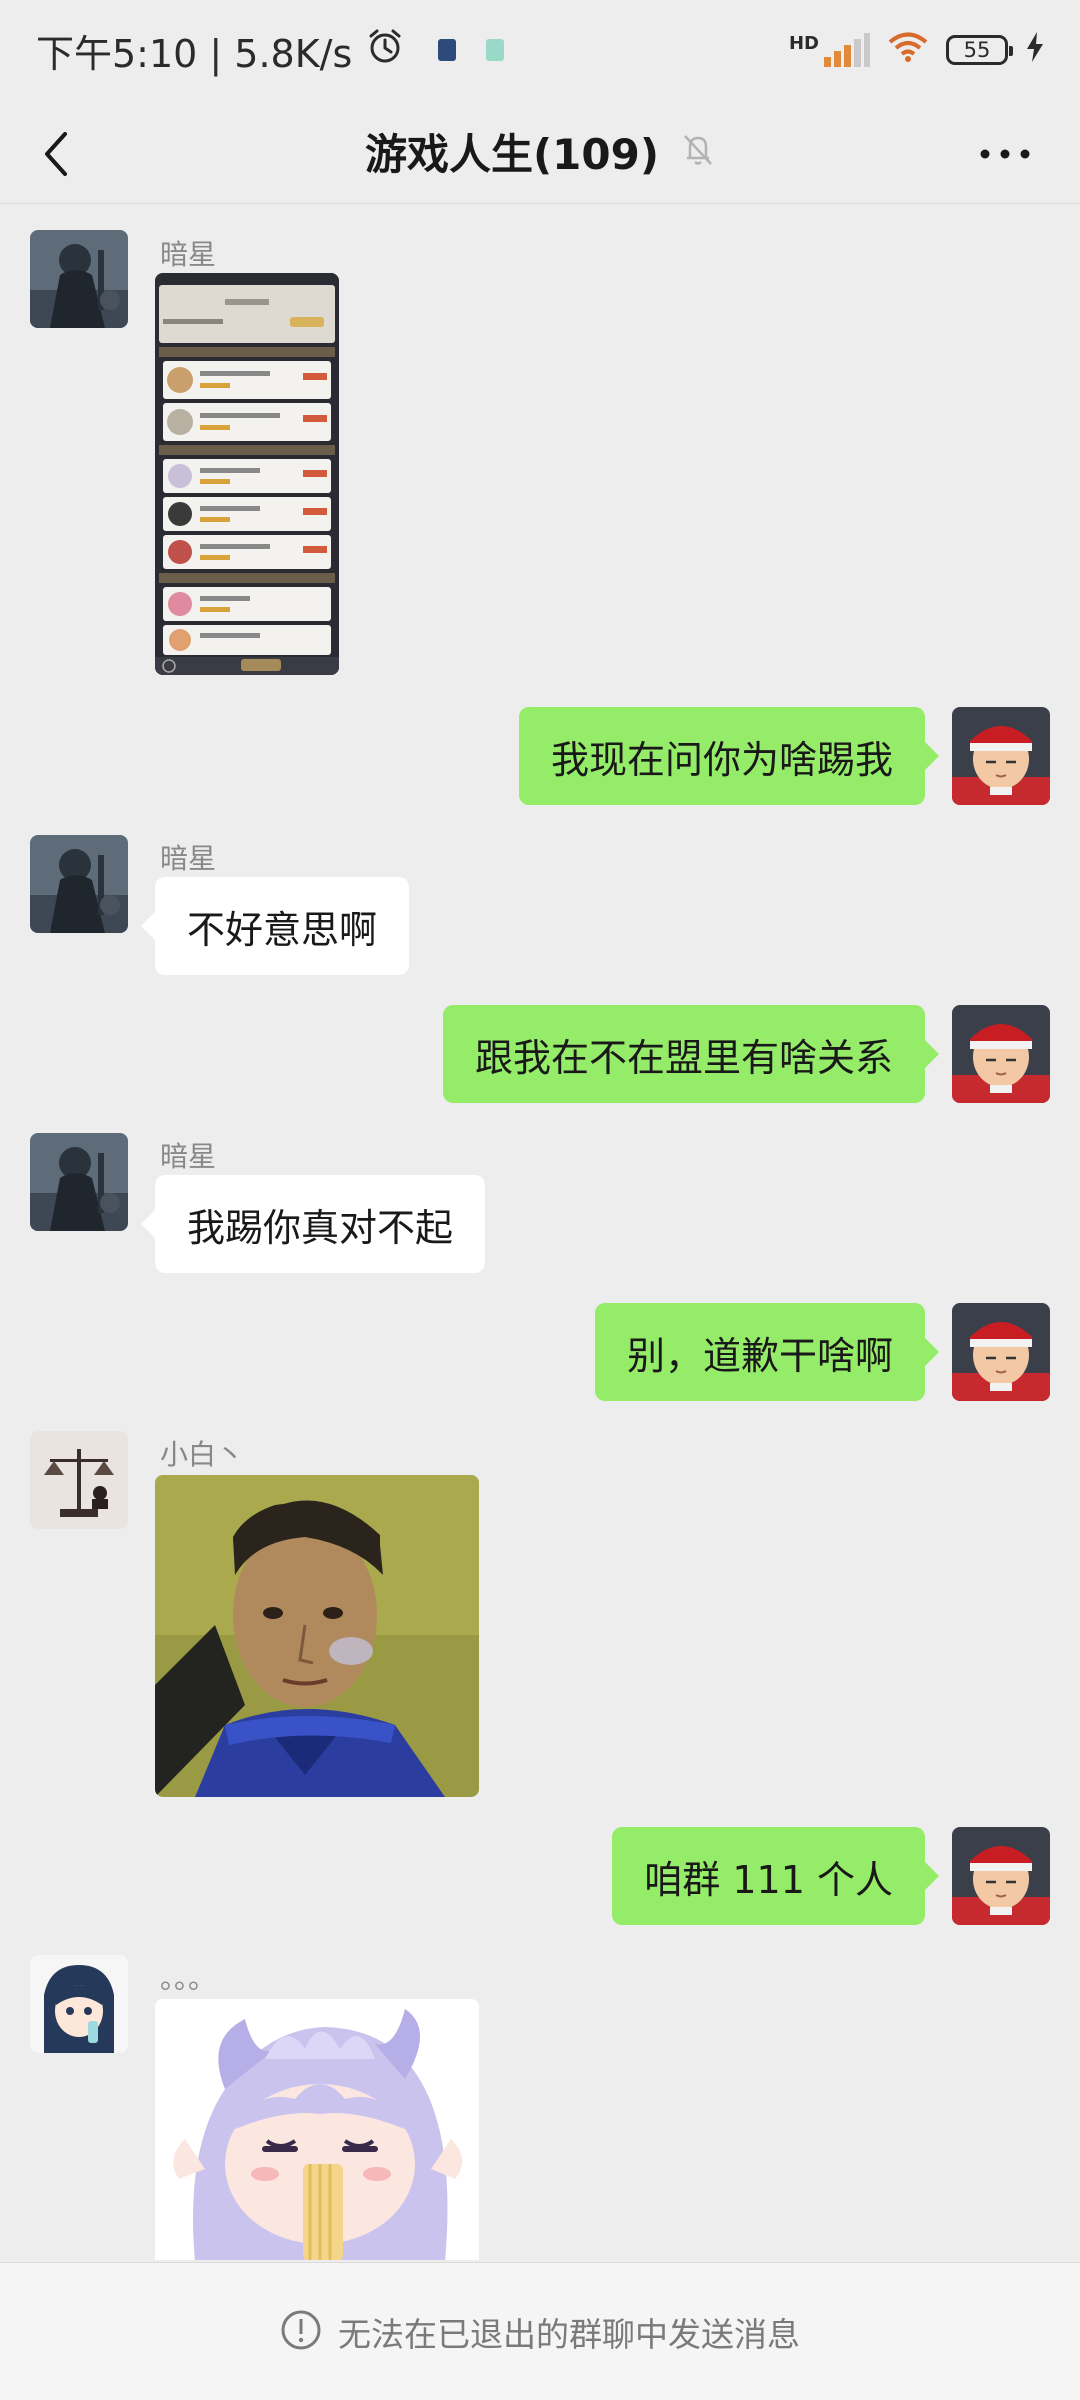  Describe the element at coordinates (729, 756) in the screenshot. I see `message-bubble-outgoing: 我现在问你为啥踢我` at that location.